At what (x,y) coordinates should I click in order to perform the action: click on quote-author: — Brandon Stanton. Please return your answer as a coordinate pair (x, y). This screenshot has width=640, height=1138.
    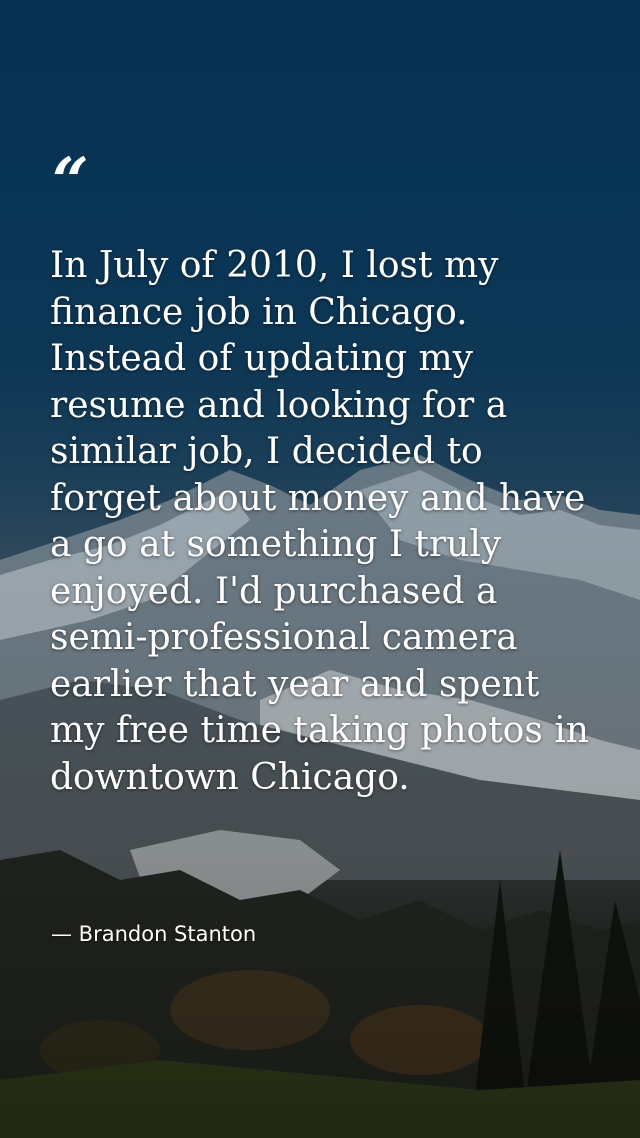
    Looking at the image, I should click on (154, 934).